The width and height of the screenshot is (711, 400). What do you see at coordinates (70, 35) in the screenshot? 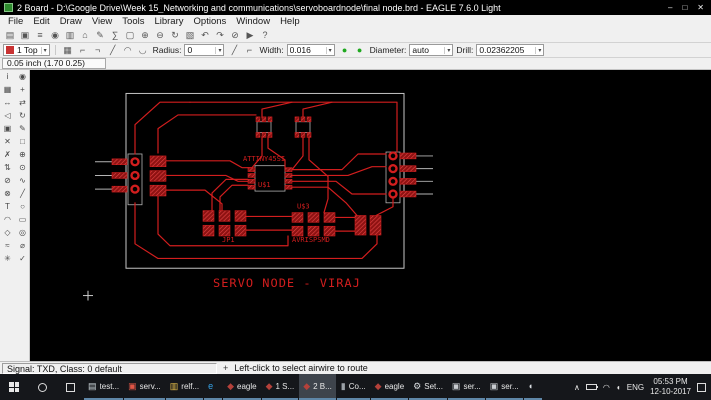
I see `board-schematic-icon: ▥` at bounding box center [70, 35].